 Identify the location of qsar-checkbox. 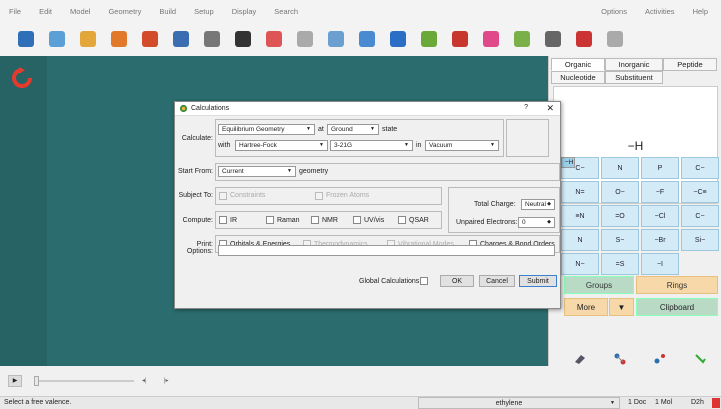
(402, 220).